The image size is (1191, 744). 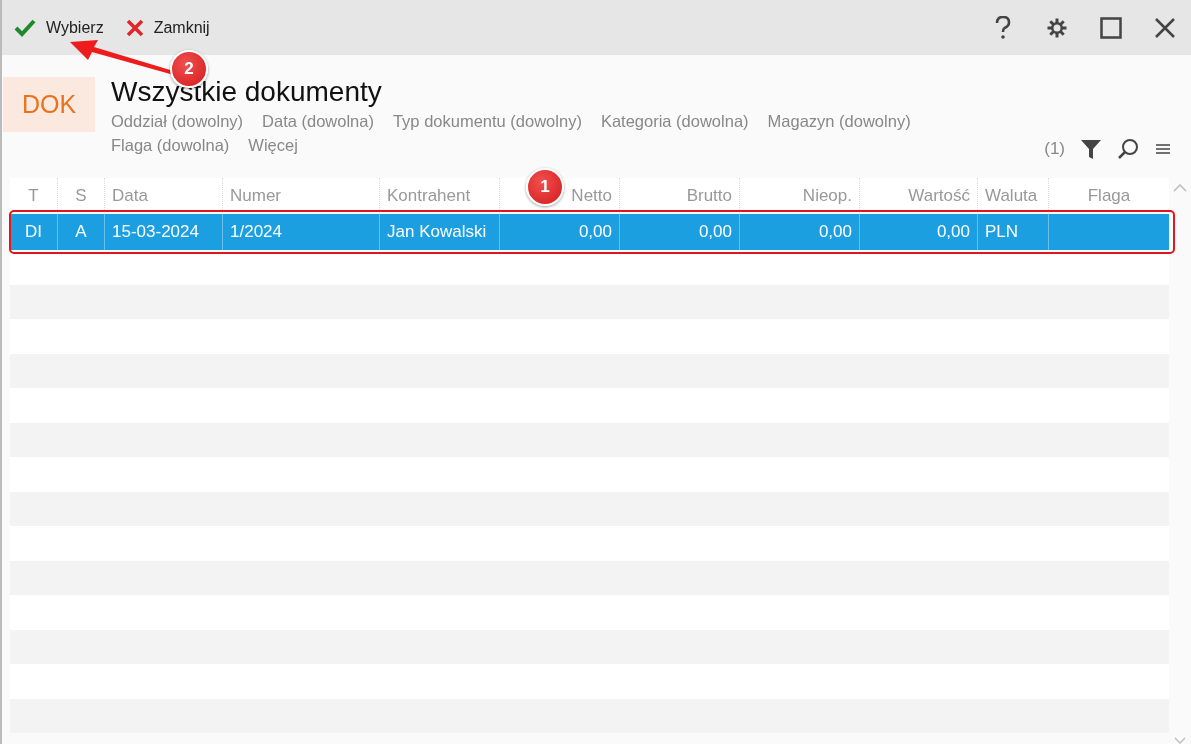 I want to click on filter-link: Typ dokumentu (dowolny), so click(x=487, y=121).